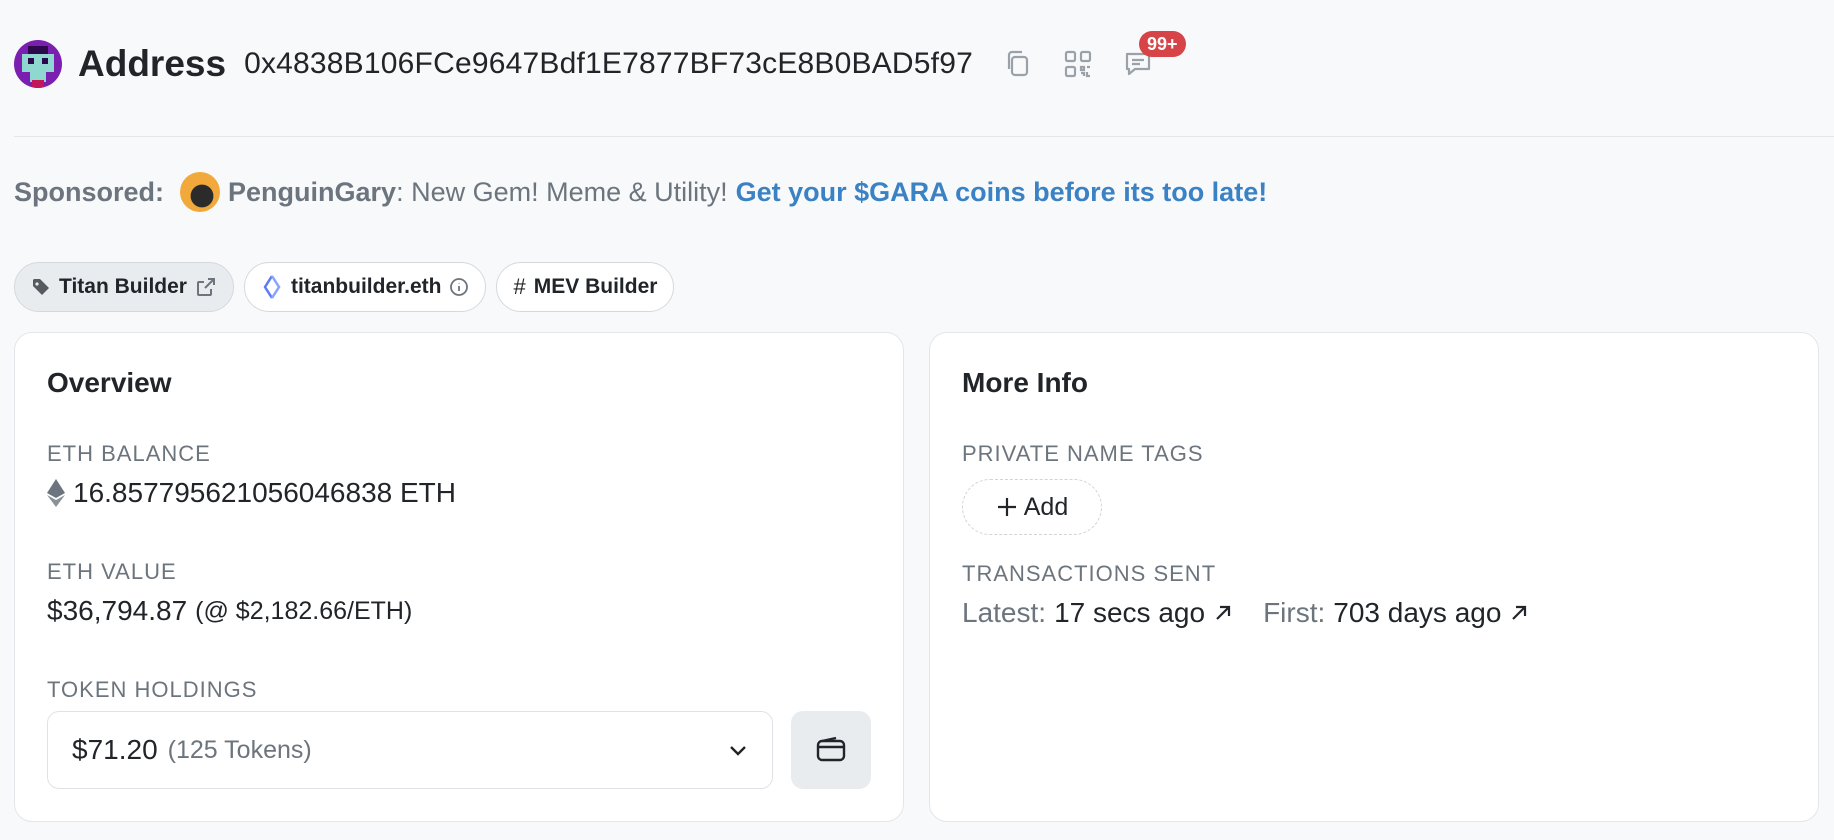 Image resolution: width=1834 pixels, height=840 pixels. I want to click on comments-icon: 99+, so click(1153, 56).